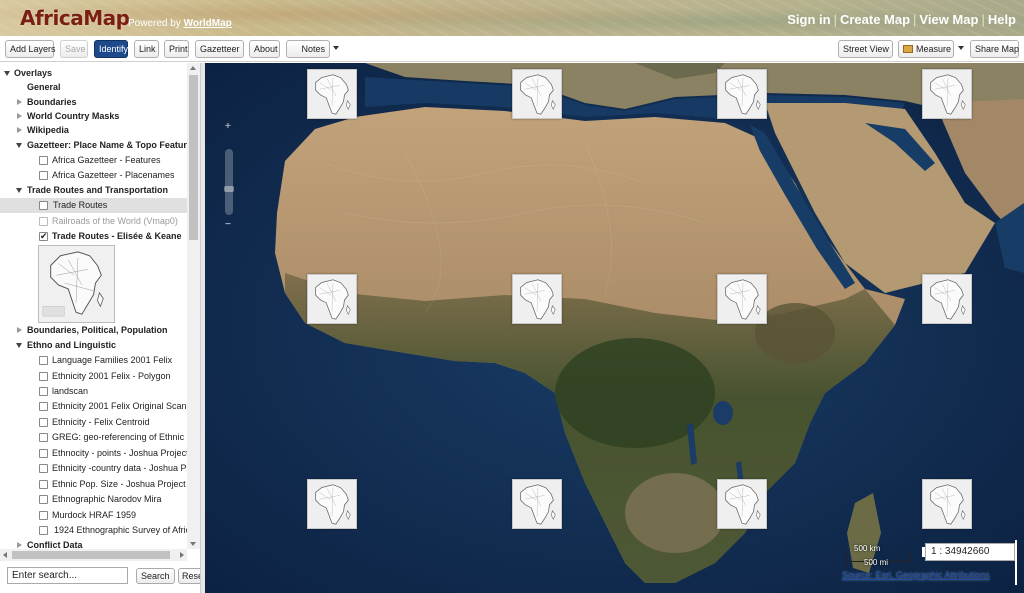 The width and height of the screenshot is (1024, 593). I want to click on layer-ethno-item: Ethnocity - points - Joshua Project, so click(93, 453).